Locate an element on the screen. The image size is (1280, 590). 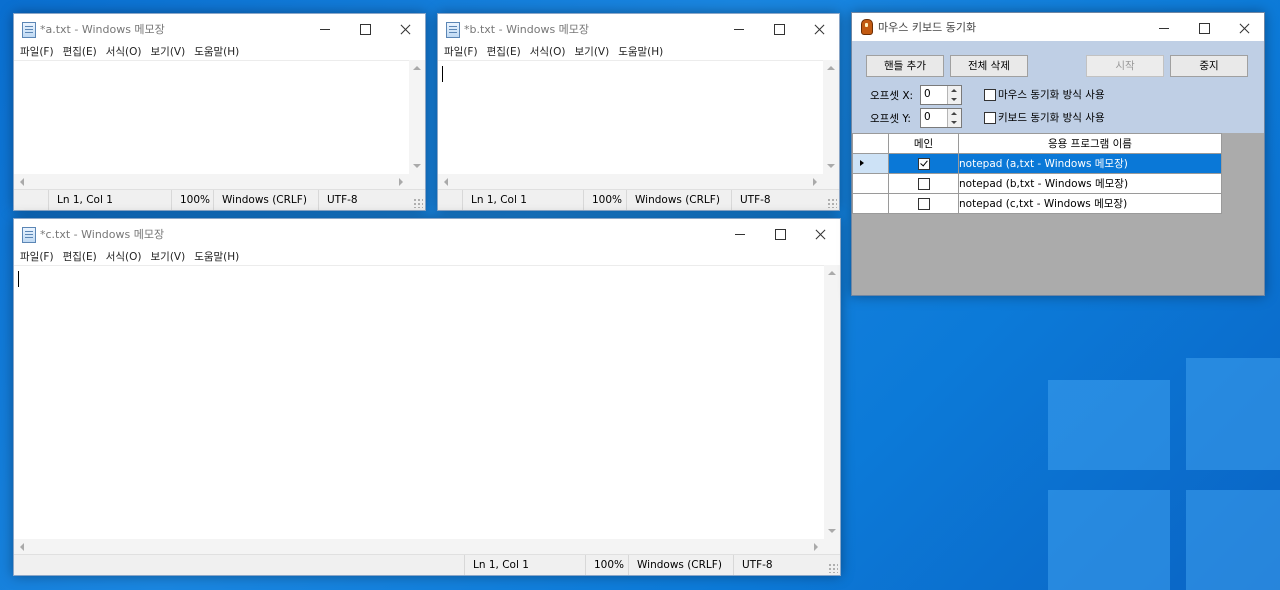
offset-y-value: 0 is located at coordinates (927, 117).